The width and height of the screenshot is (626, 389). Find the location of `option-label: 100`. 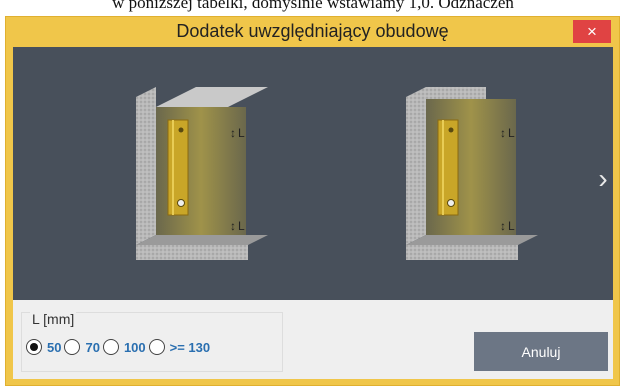

option-label: 100 is located at coordinates (134, 347).